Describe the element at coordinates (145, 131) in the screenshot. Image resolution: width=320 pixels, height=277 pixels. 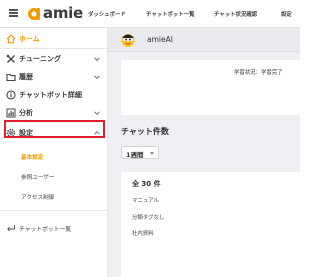
I see `chat-count-heading: チャット件数` at that location.